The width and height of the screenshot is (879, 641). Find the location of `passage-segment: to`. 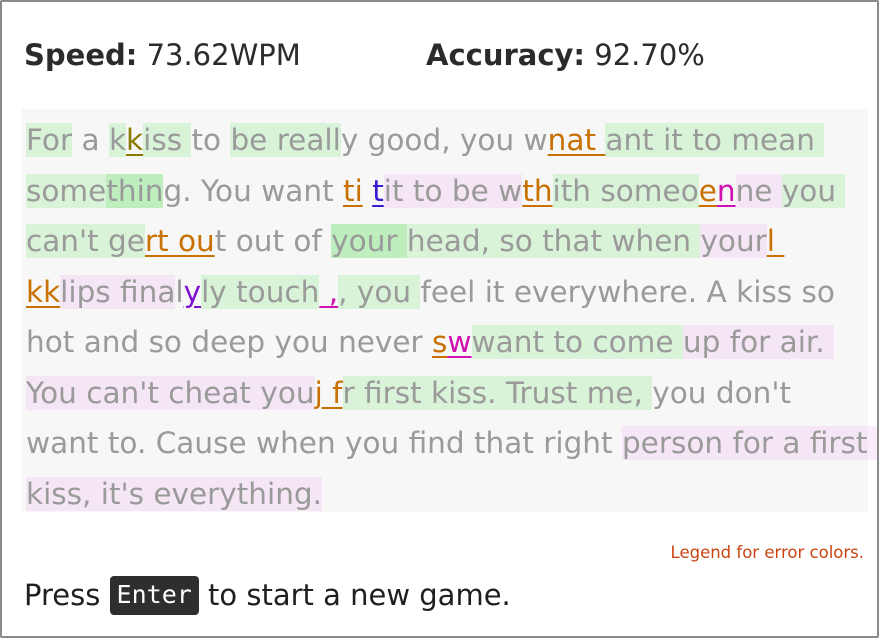

passage-segment: to is located at coordinates (211, 140).